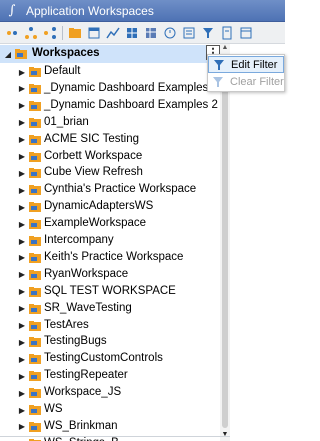 This screenshot has width=320, height=441. What do you see at coordinates (94, 33) in the screenshot?
I see `calendar-icon` at bounding box center [94, 33].